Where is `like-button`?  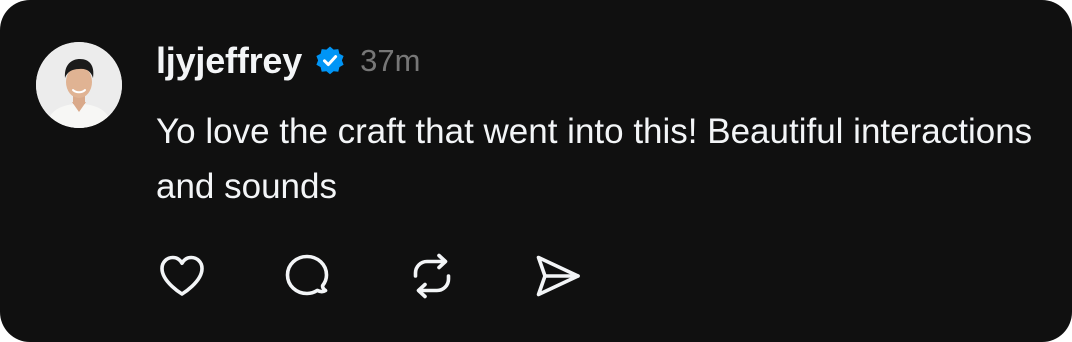
like-button is located at coordinates (182, 276).